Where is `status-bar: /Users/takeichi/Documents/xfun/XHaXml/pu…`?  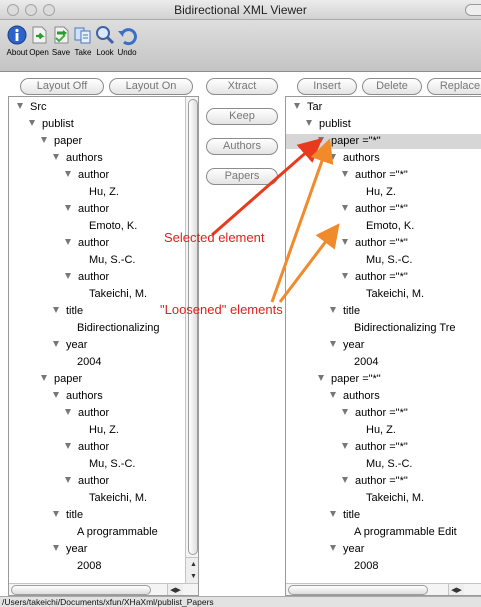
status-bar: /Users/takeichi/Documents/xfun/XHaXml/pu… is located at coordinates (240, 601).